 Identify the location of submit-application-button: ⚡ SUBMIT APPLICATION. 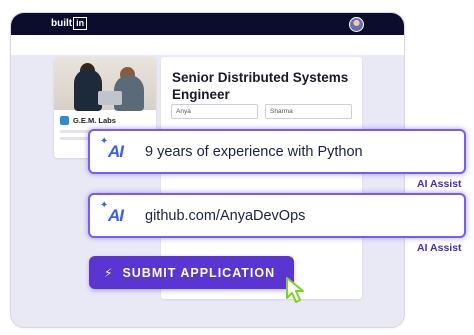
(191, 272).